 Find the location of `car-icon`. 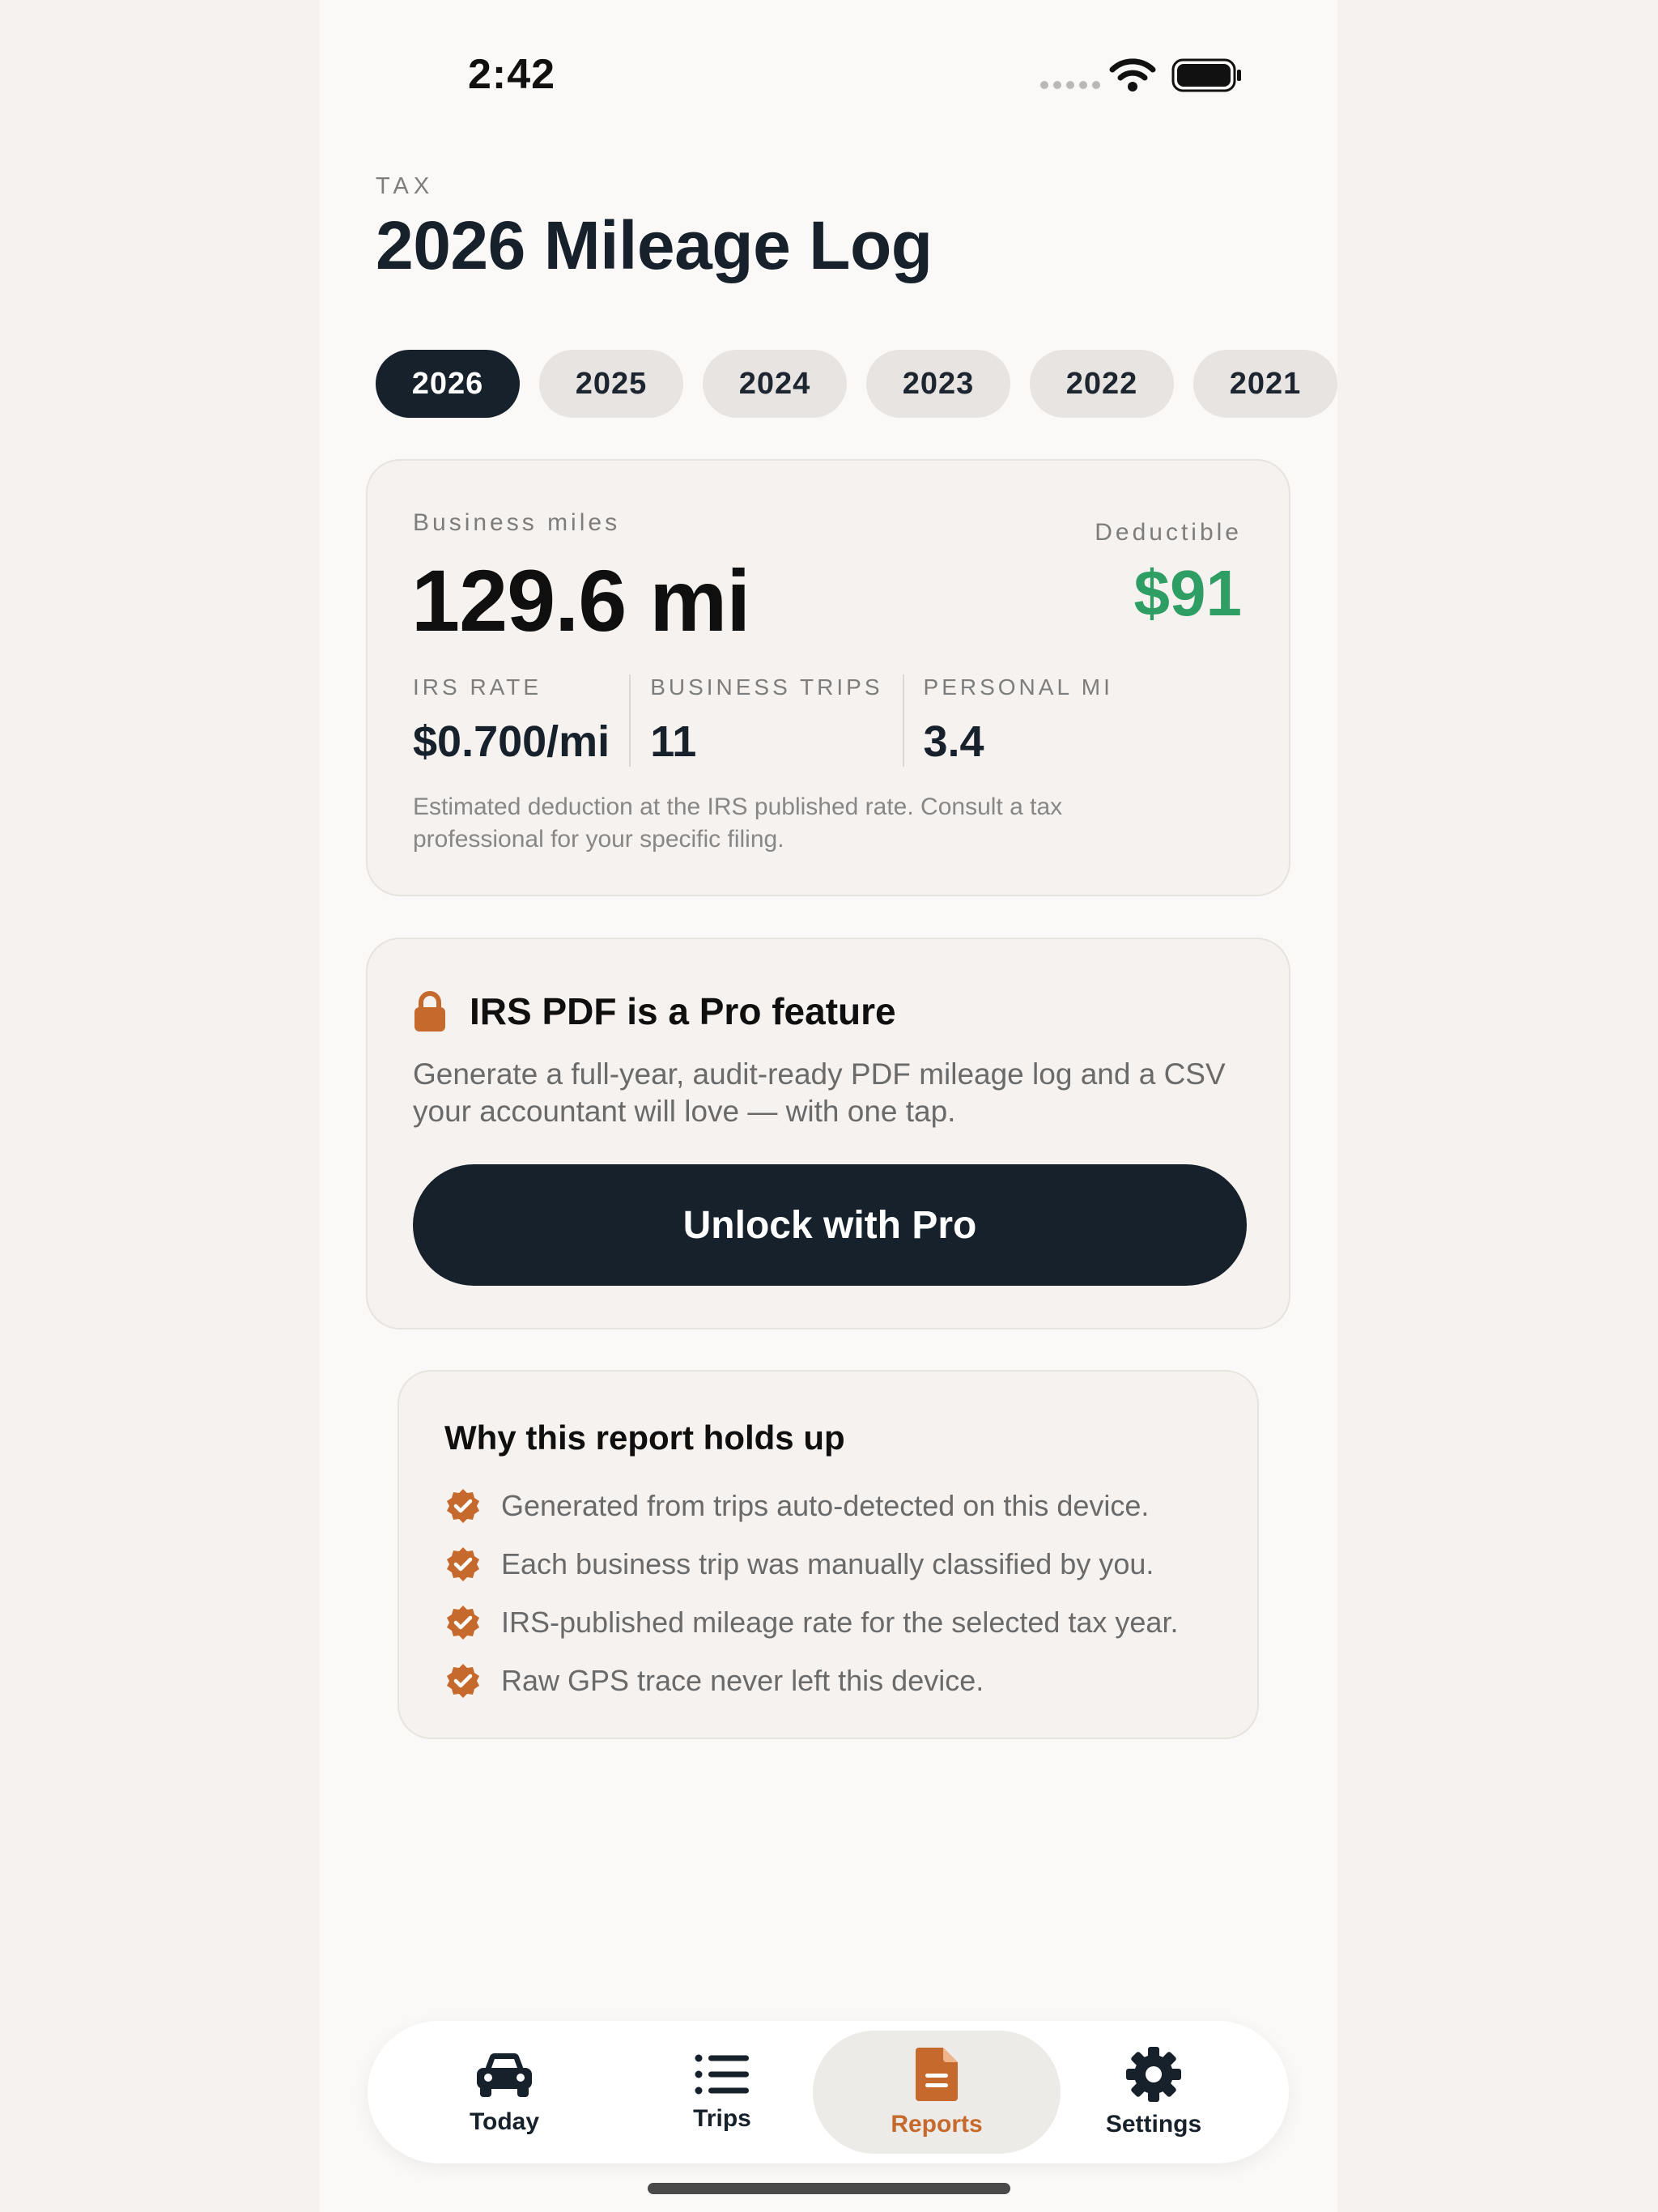

car-icon is located at coordinates (504, 2075).